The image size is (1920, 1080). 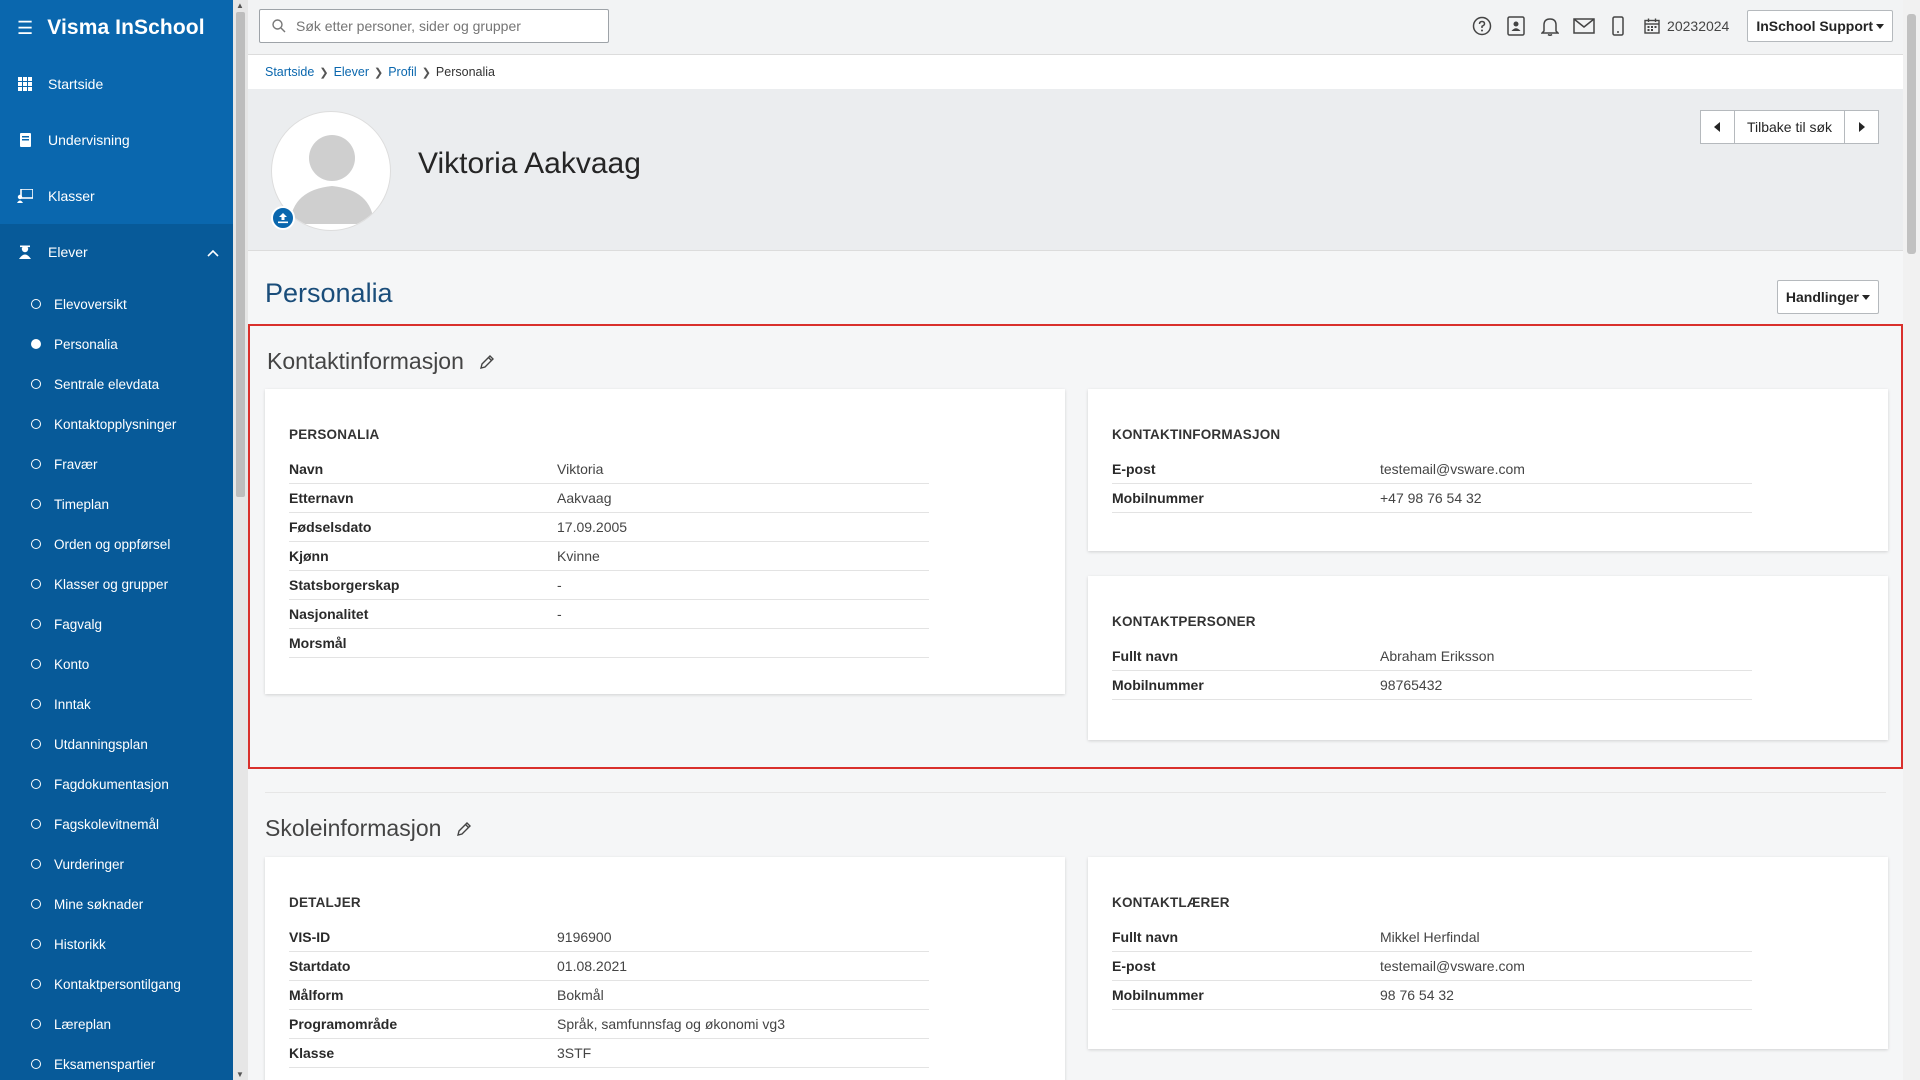 I want to click on mobile-icon, so click(x=1618, y=26).